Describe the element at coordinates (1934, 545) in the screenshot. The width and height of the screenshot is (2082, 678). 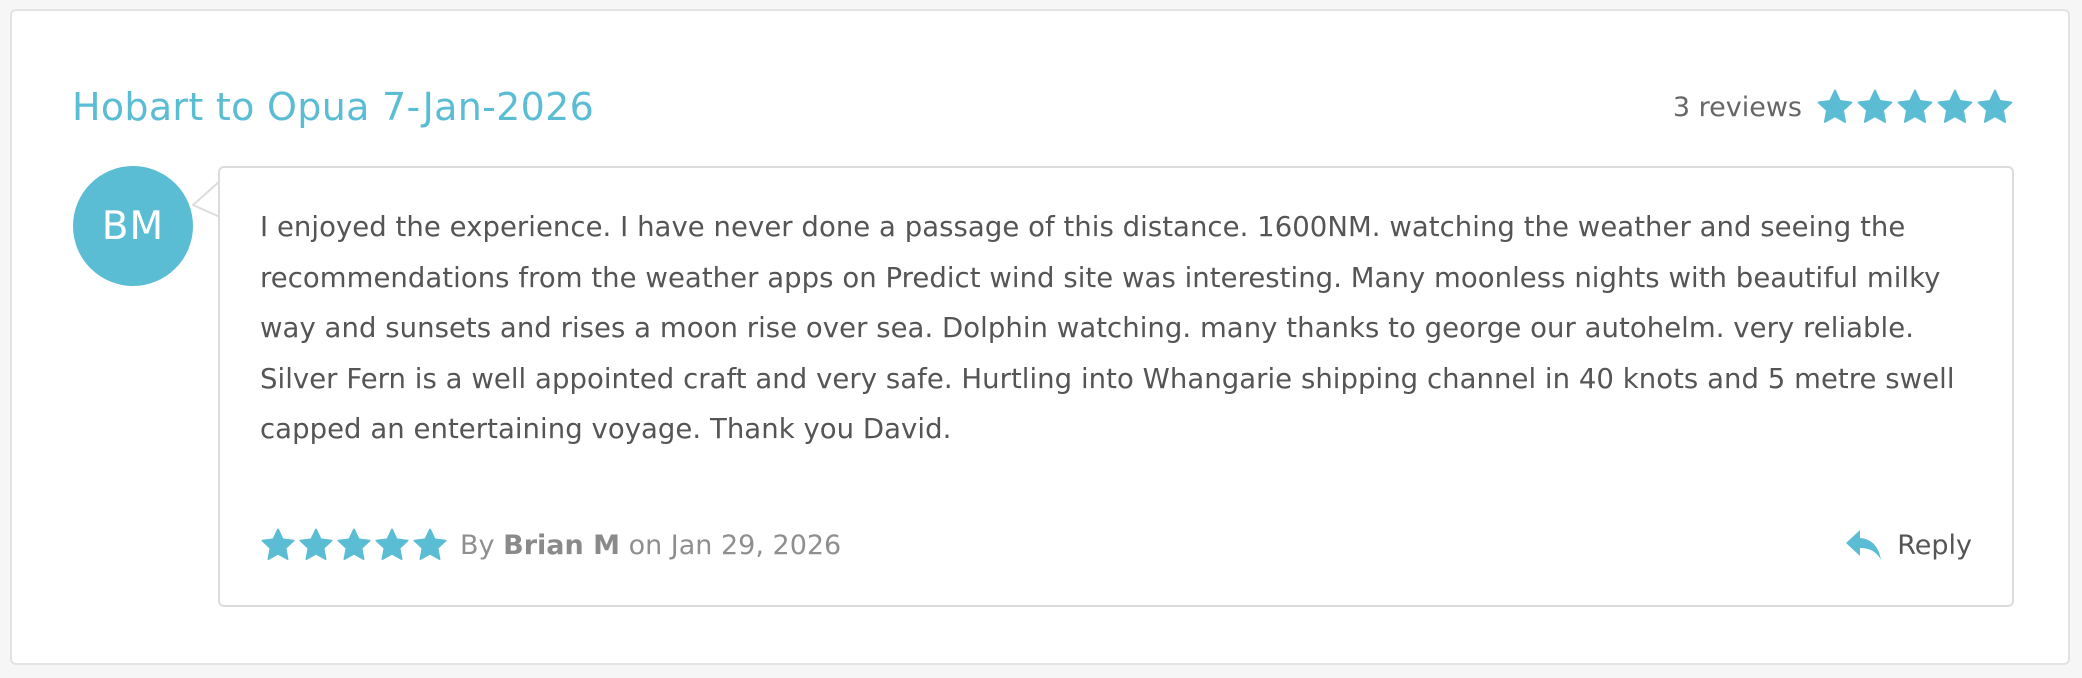
I see `reply-label: Reply` at that location.